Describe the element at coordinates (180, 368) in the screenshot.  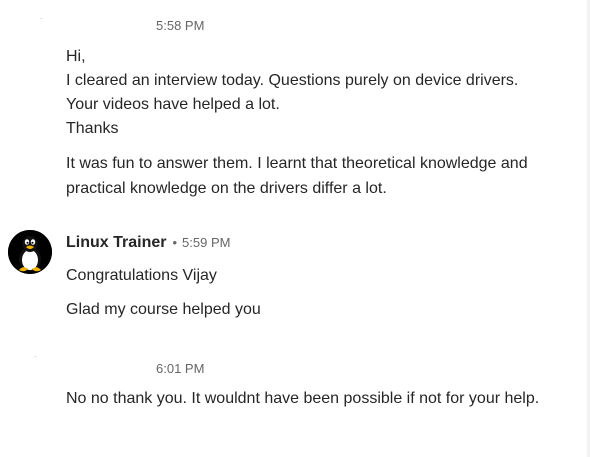
I see `message-timestamp: 6:01 PM` at that location.